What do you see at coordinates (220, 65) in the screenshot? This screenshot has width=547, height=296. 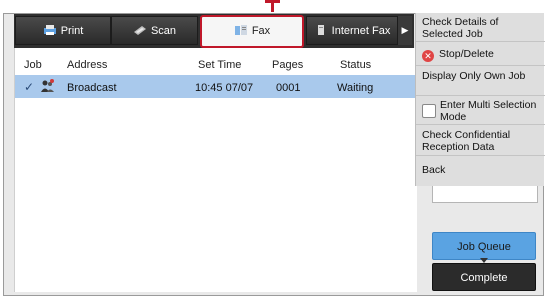 I see `column-header-set-time: Set Time` at bounding box center [220, 65].